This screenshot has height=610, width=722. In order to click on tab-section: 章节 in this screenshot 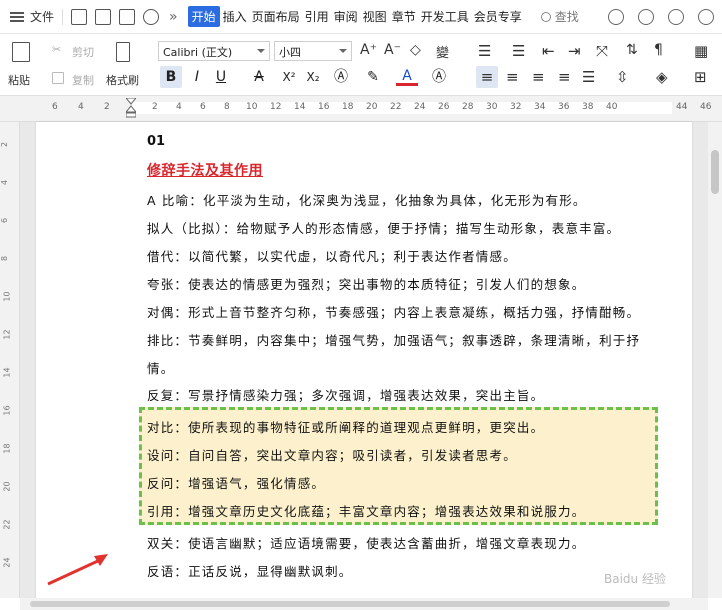, I will do `click(404, 16)`.